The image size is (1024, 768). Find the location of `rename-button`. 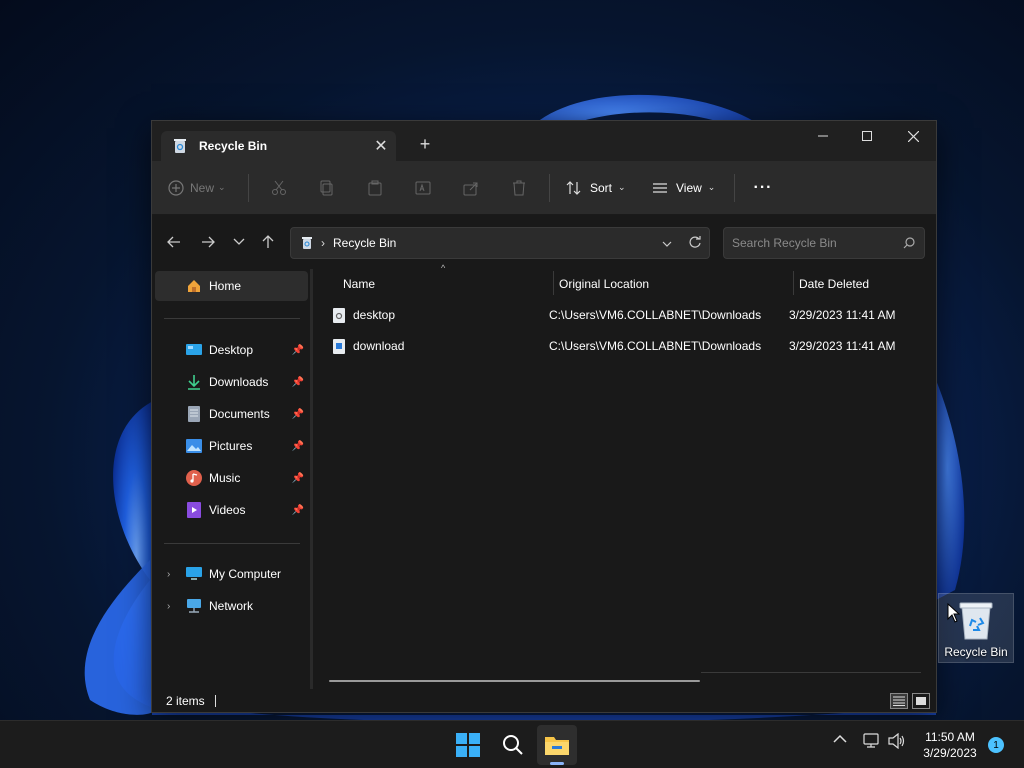

rename-button is located at coordinates (423, 188).